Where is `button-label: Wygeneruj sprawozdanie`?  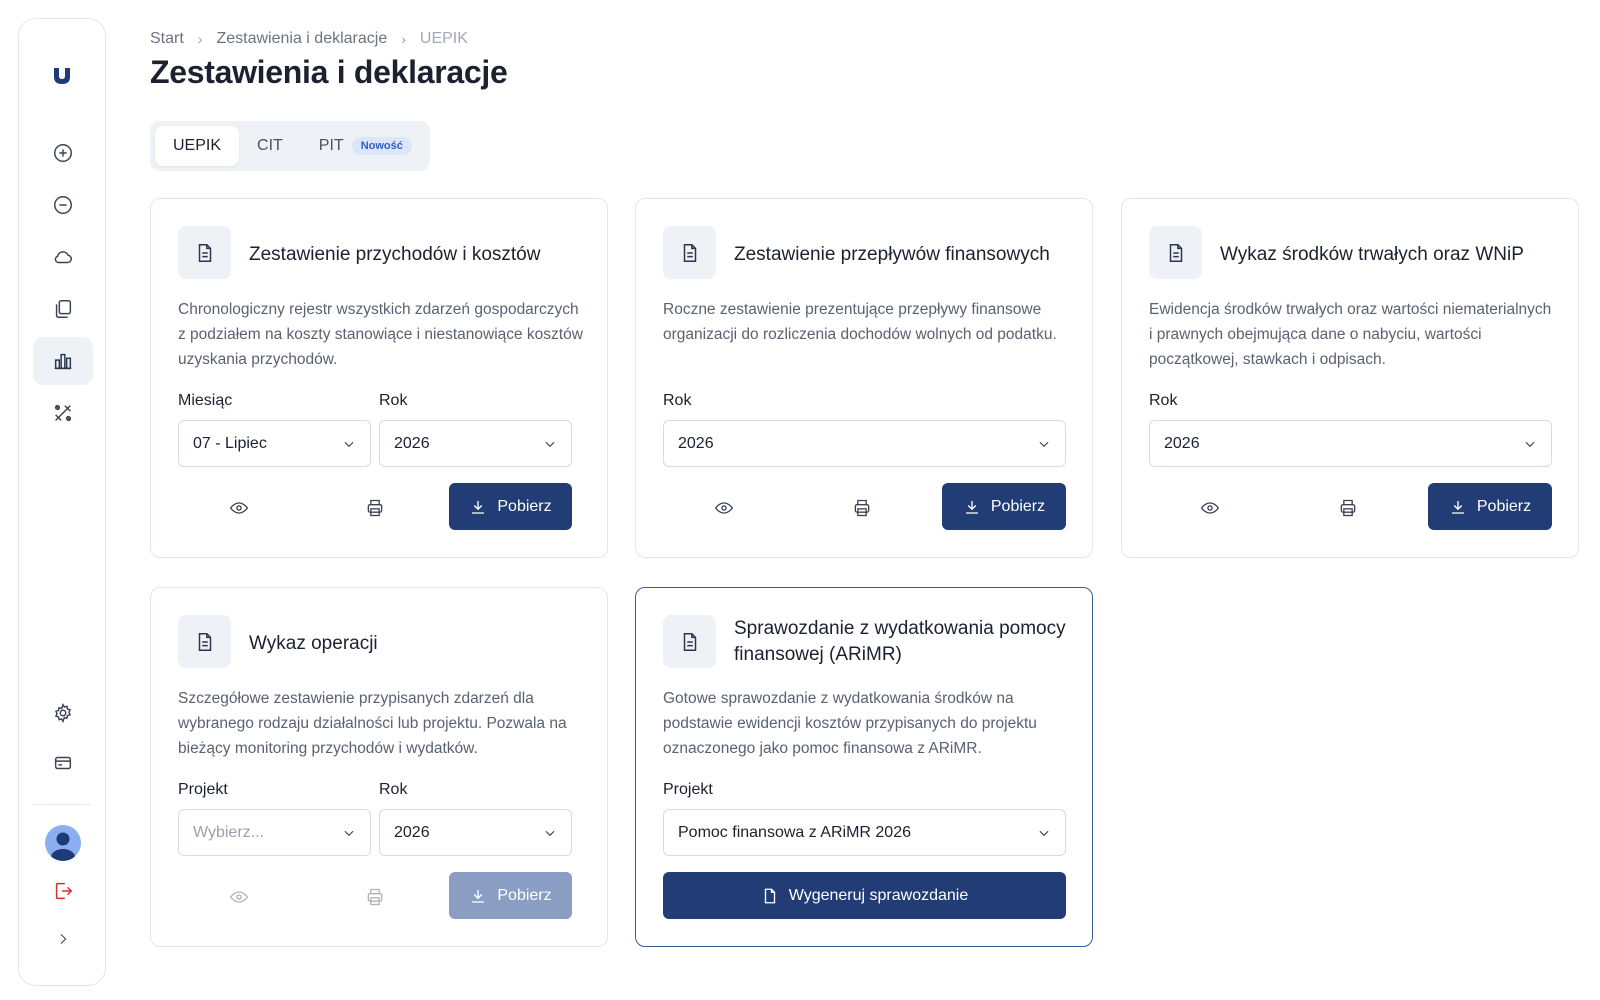
button-label: Wygeneruj sprawozdanie is located at coordinates (878, 895).